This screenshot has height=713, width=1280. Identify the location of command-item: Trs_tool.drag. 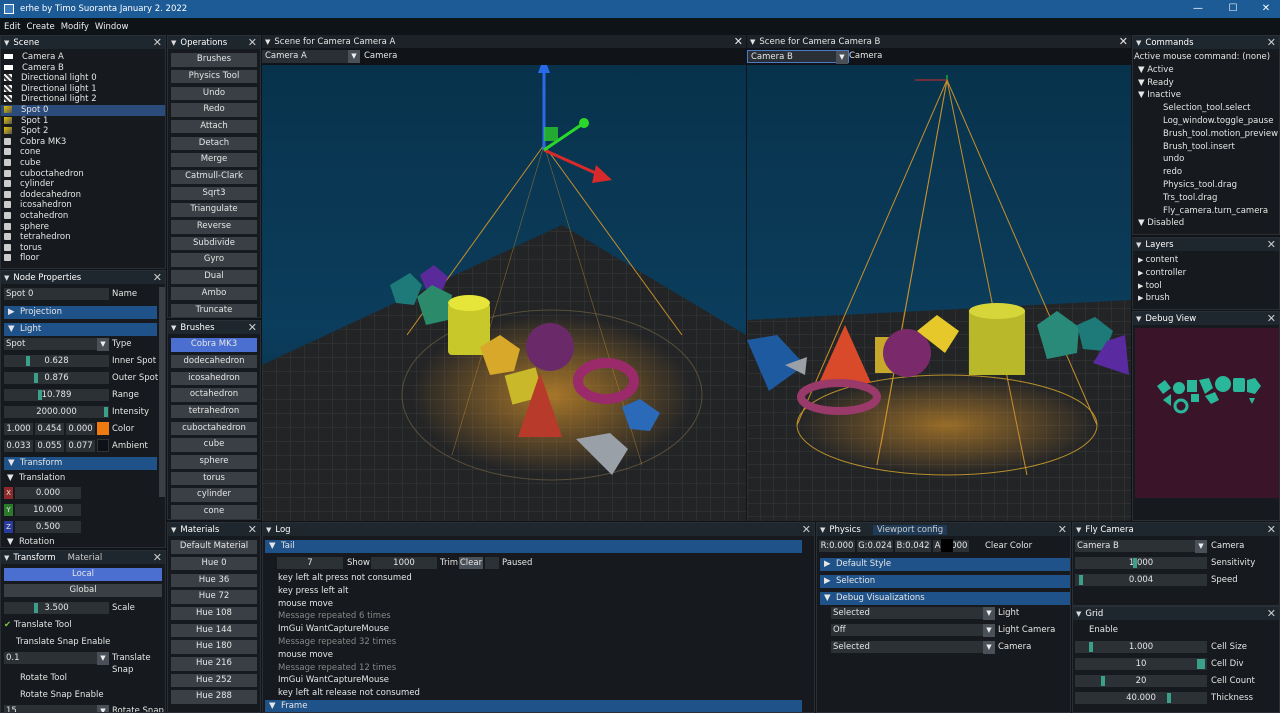
(1206, 198).